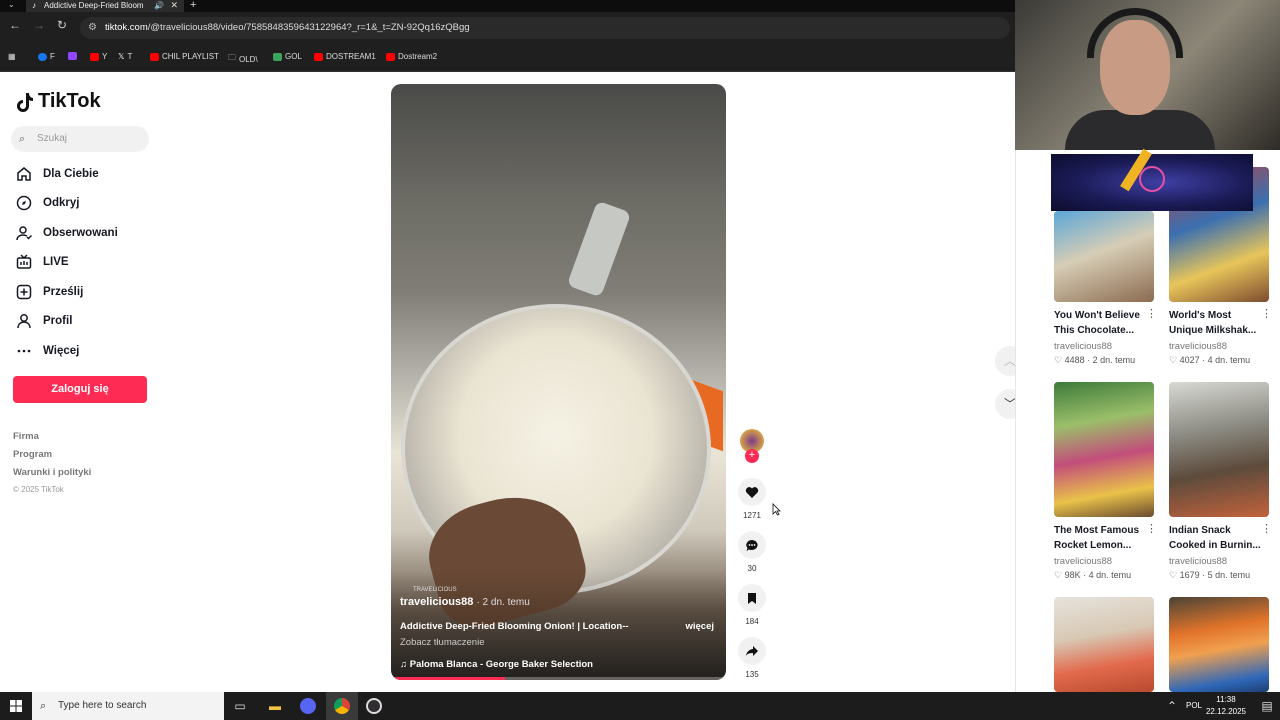  Describe the element at coordinates (72, 56) in the screenshot. I see `bookmark-twitch` at that location.